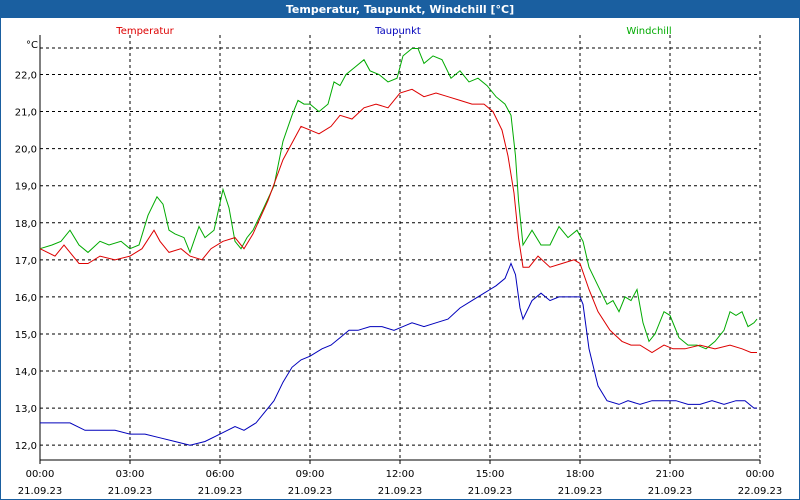 The height and width of the screenshot is (500, 800). I want to click on y-tick-label: 20,0, so click(26, 150).